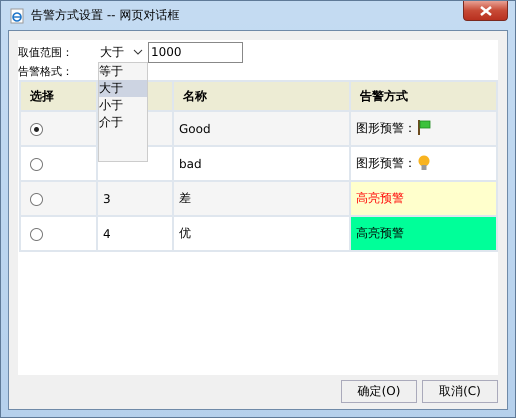  I want to click on flag-icon, so click(424, 127).